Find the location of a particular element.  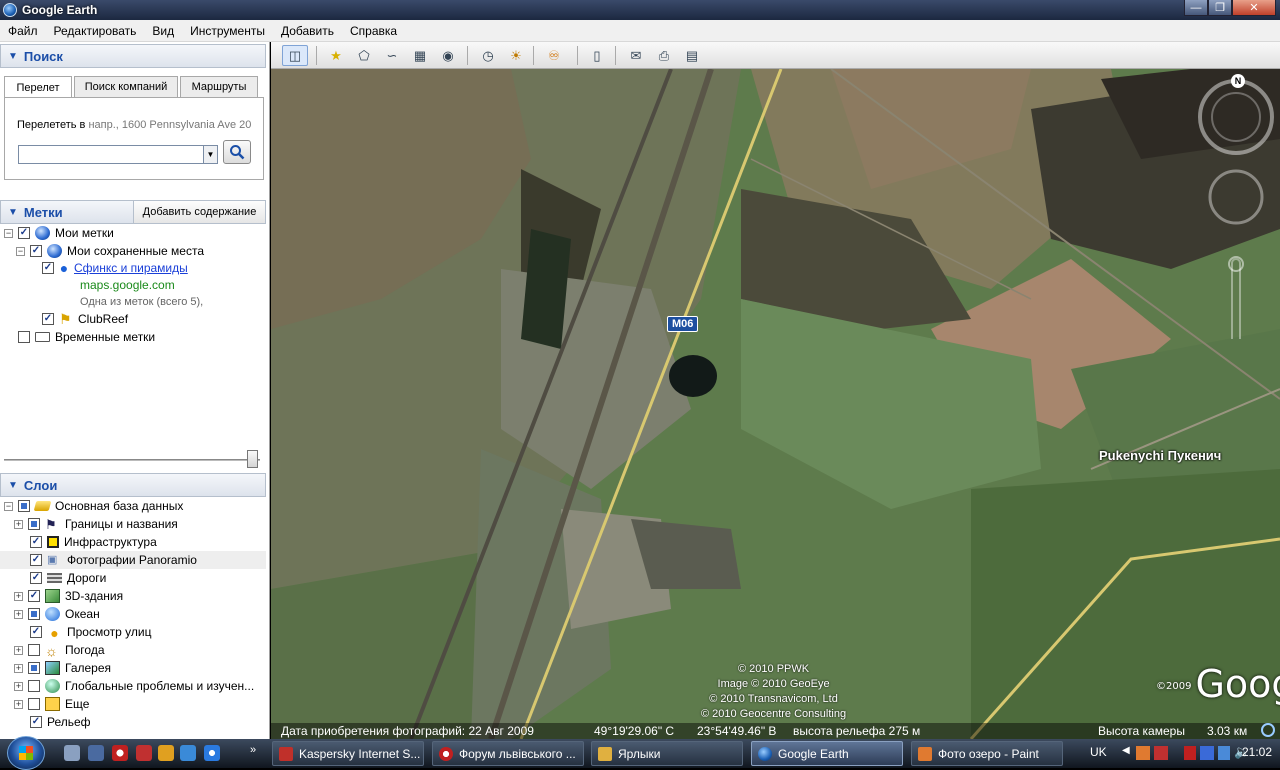

show-desktop-icon is located at coordinates (72, 753).